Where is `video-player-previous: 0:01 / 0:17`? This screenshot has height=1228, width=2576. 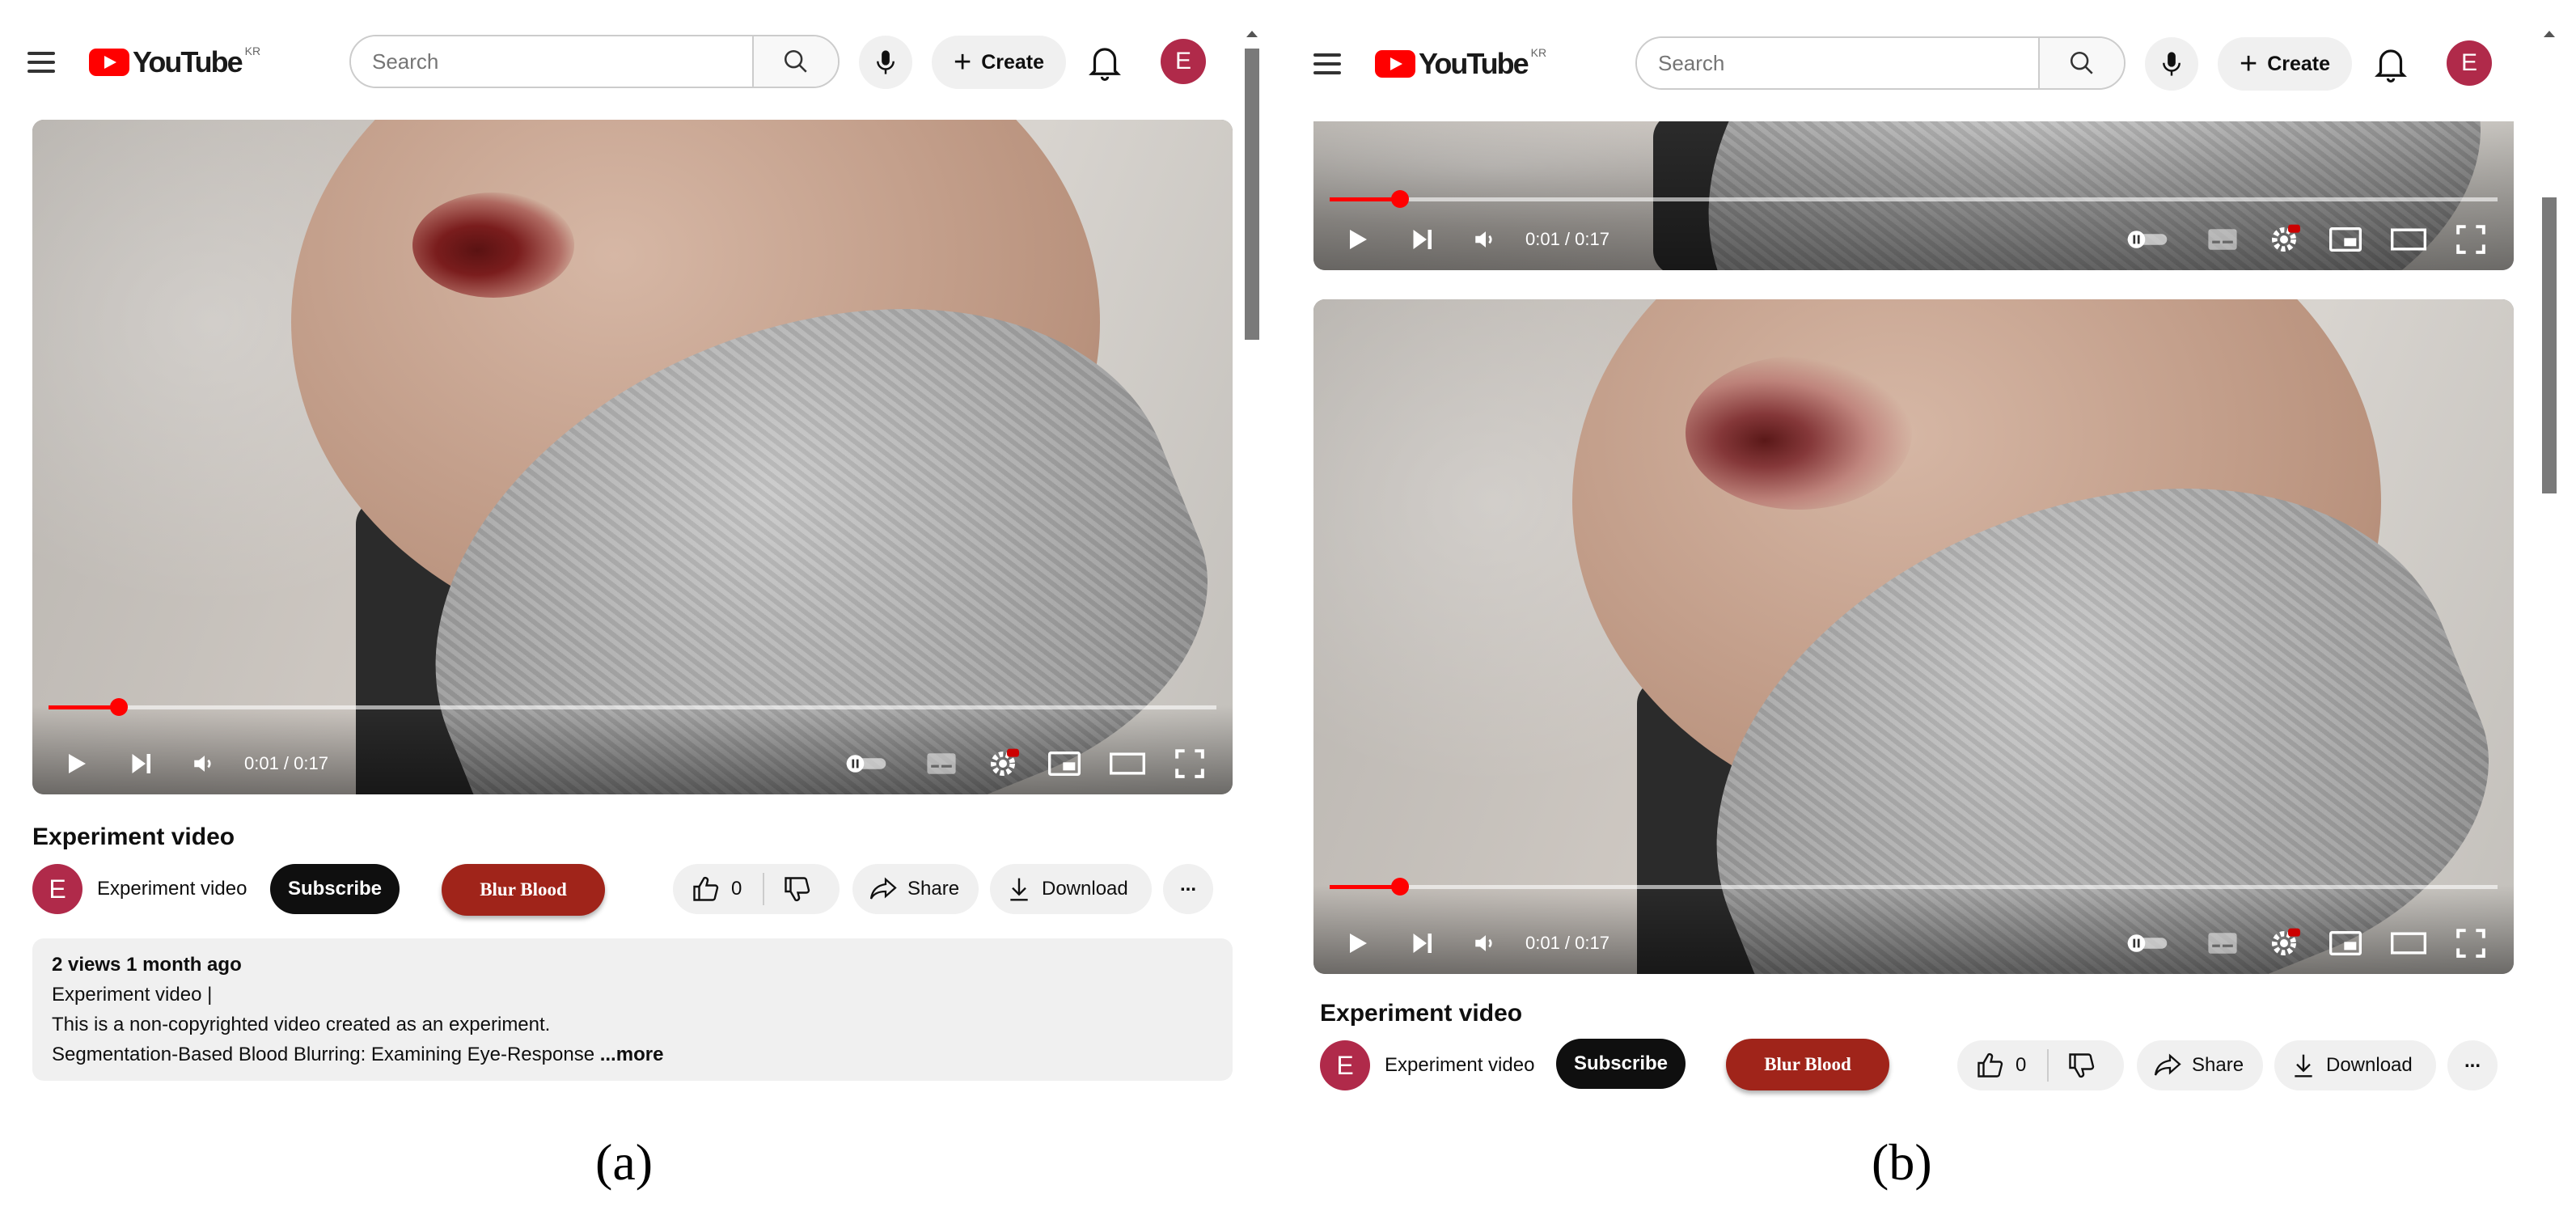 video-player-previous: 0:01 / 0:17 is located at coordinates (1914, 196).